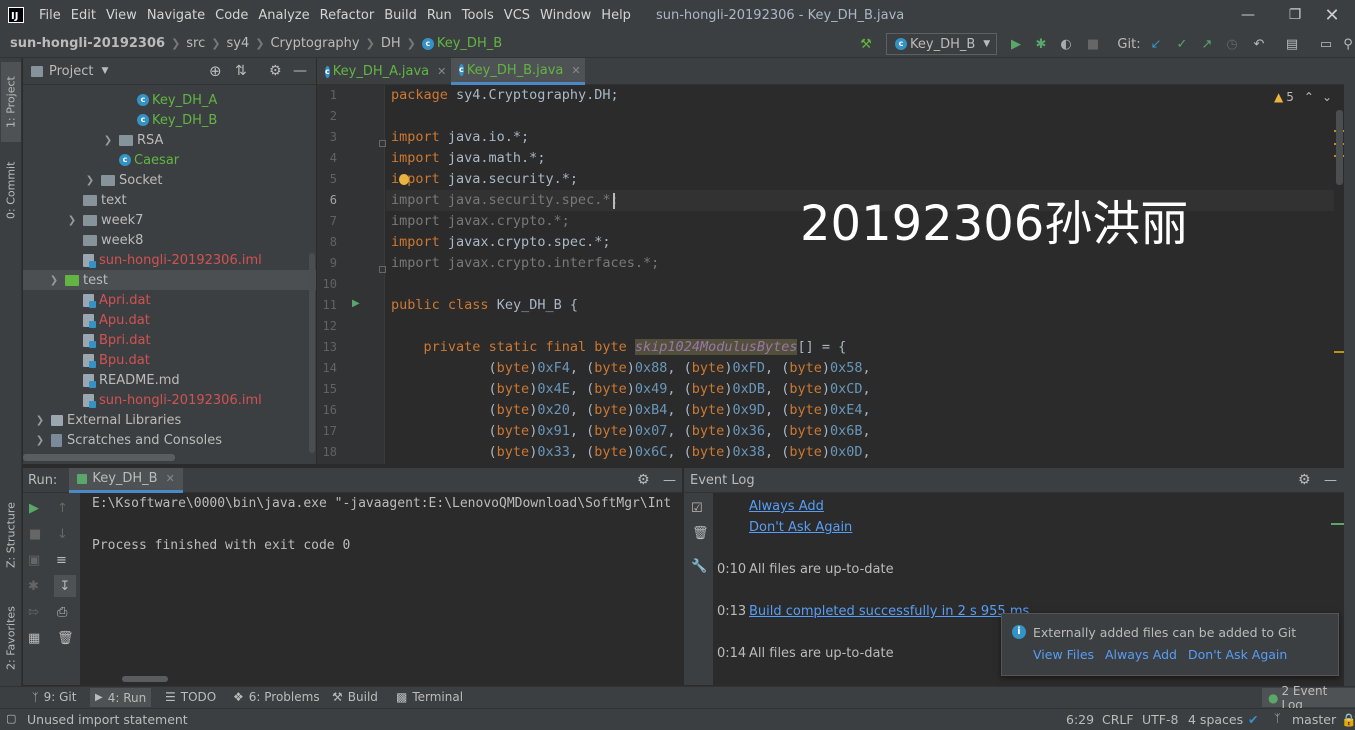 The height and width of the screenshot is (730, 1355). Describe the element at coordinates (195, 43) in the screenshot. I see `breadcrumb-src: src` at that location.